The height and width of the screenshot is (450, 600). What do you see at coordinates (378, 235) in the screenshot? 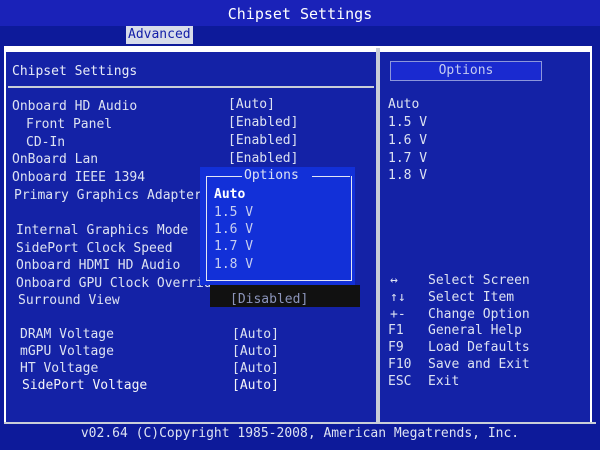
I see `panel-divider` at bounding box center [378, 235].